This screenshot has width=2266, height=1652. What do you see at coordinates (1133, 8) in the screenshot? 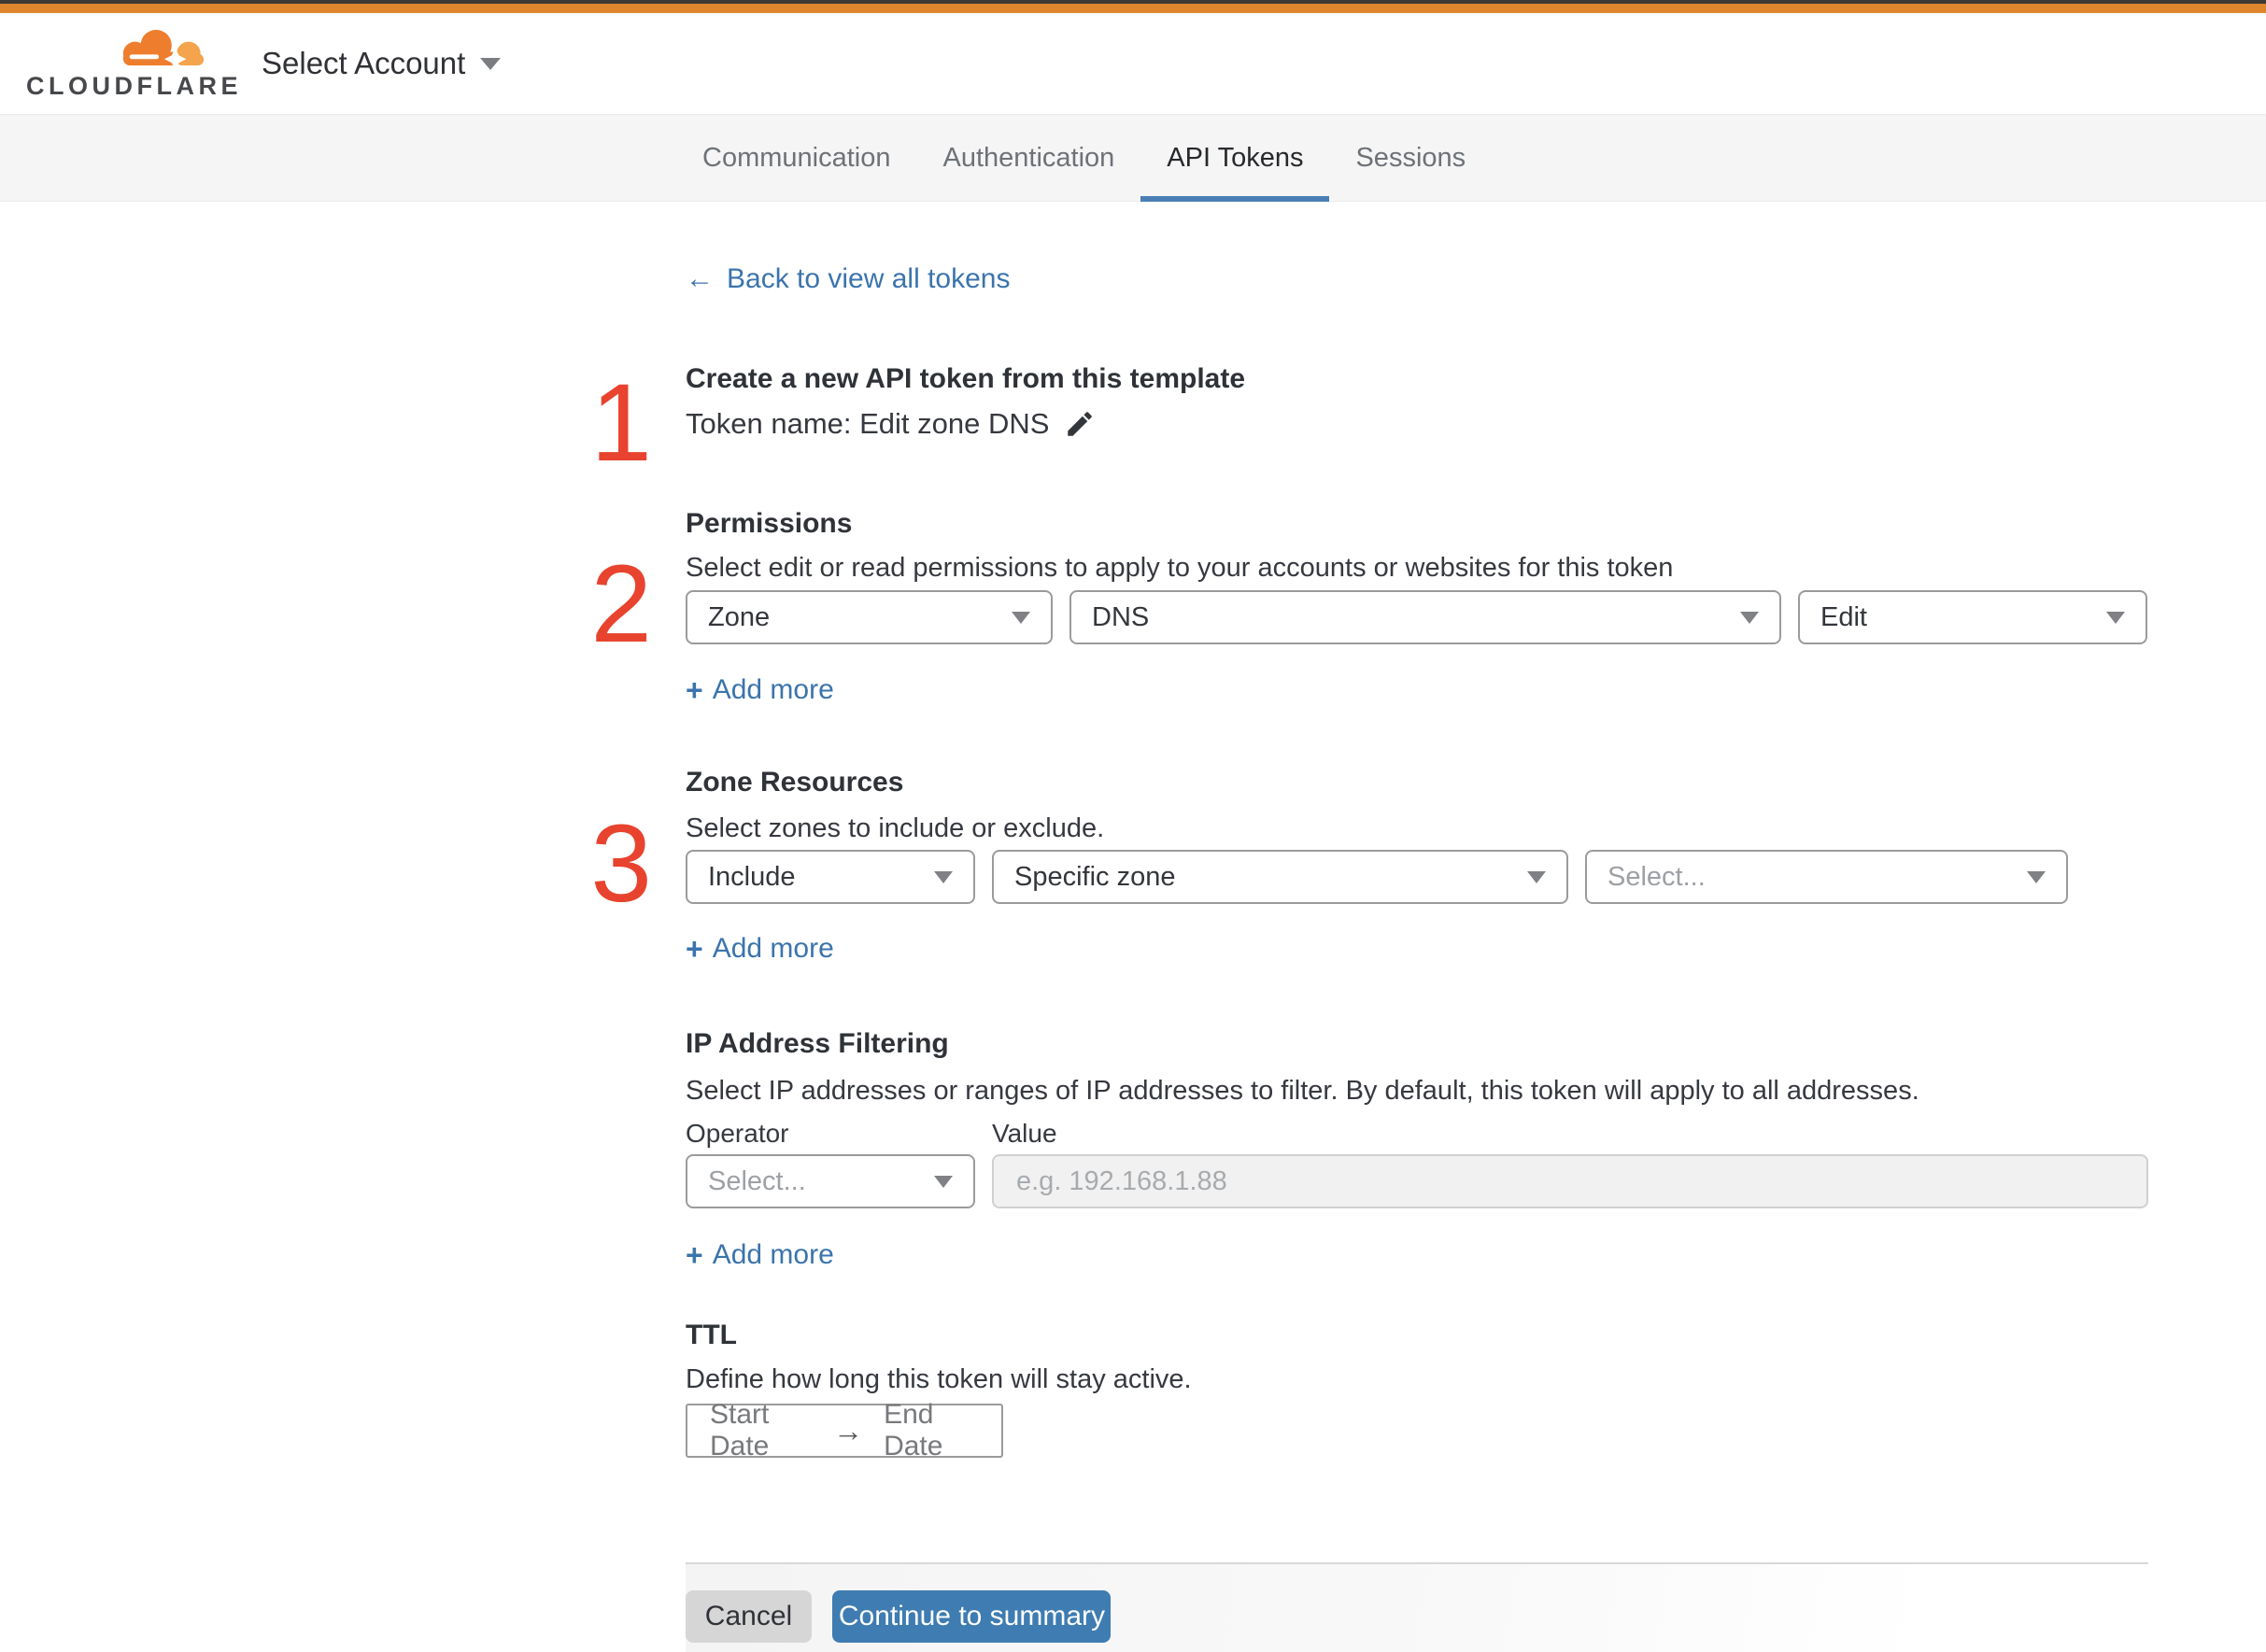
I see `brand-orange-bar` at bounding box center [1133, 8].